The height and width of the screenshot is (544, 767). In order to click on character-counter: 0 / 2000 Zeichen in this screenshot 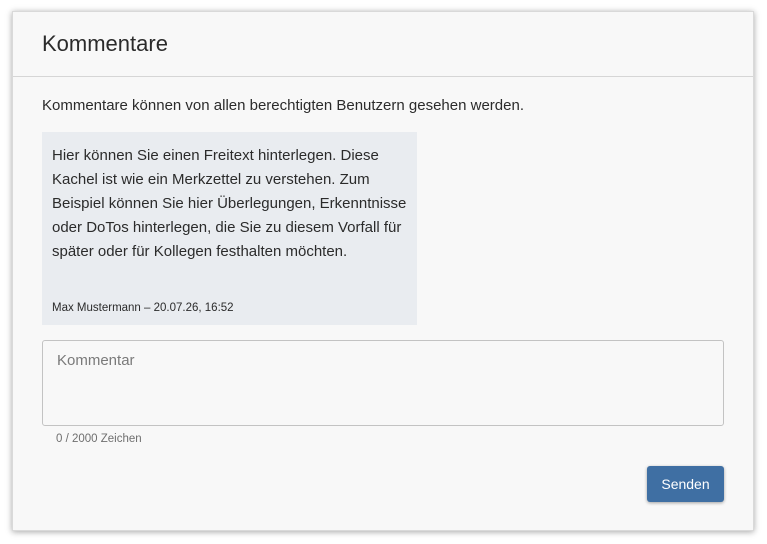, I will do `click(99, 439)`.